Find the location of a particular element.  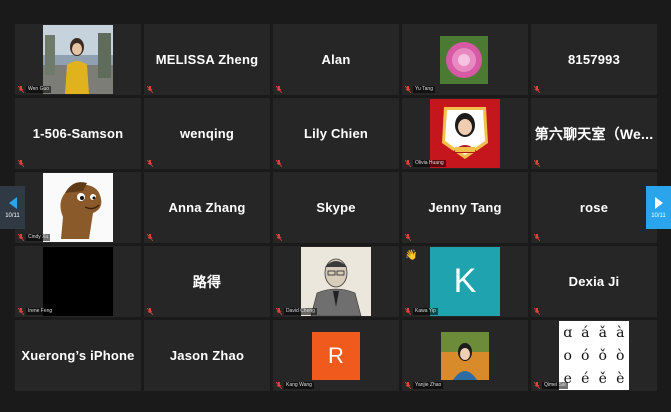

next-page-button: 10/11 is located at coordinates (658, 207).